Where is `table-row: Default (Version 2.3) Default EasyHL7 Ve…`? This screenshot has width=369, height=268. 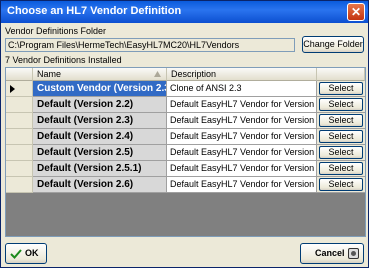 table-row: Default (Version 2.3) Default EasyHL7 Ve… is located at coordinates (185, 121).